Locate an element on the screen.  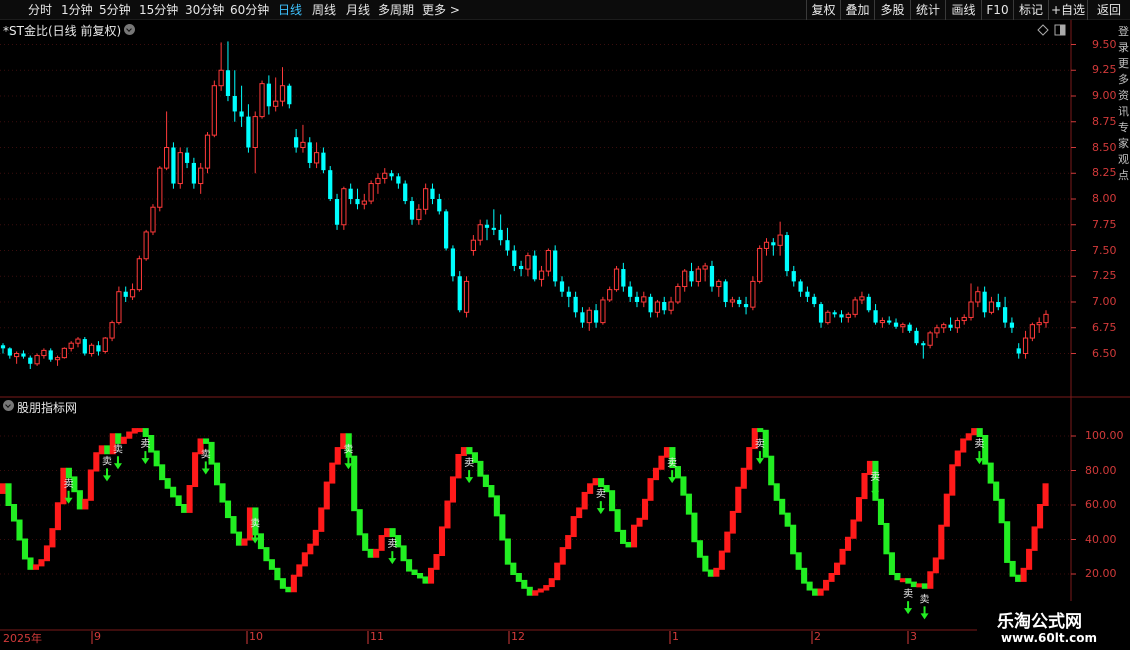
indicator-tick-label: 20.00 is located at coordinates (1101, 573).